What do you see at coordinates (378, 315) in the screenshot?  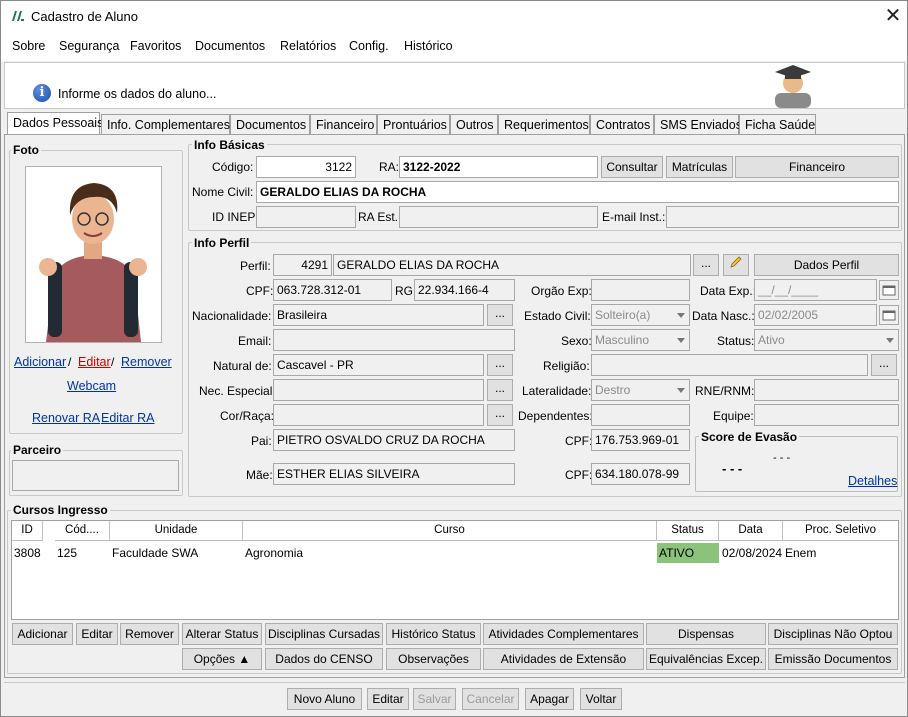 I see `nacionalidade-field: Brasileira` at bounding box center [378, 315].